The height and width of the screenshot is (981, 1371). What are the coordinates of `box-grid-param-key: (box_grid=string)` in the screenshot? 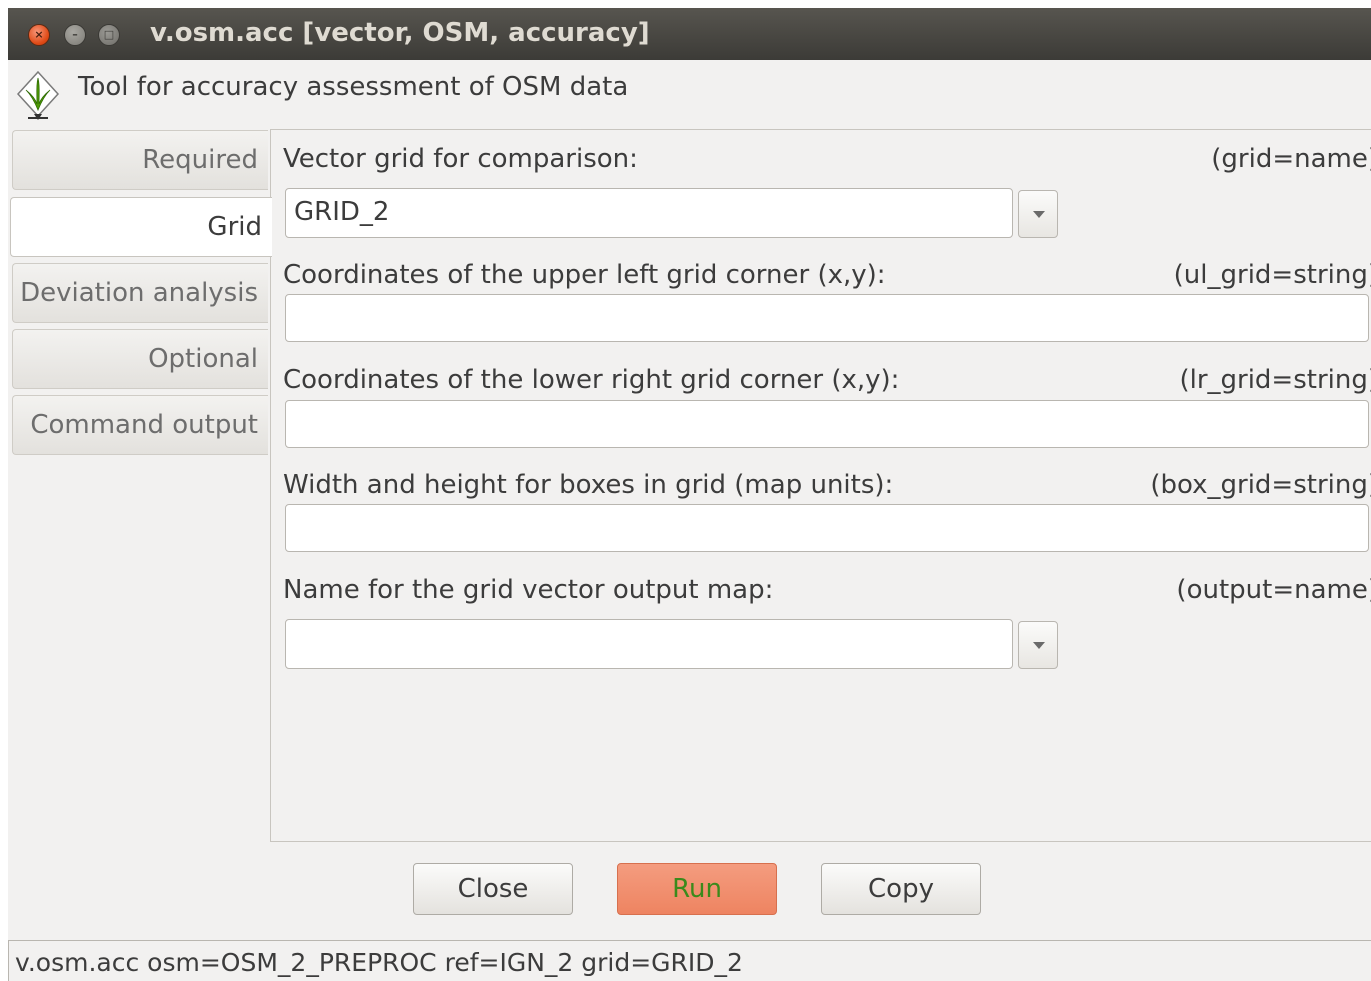 It's located at (1260, 485).